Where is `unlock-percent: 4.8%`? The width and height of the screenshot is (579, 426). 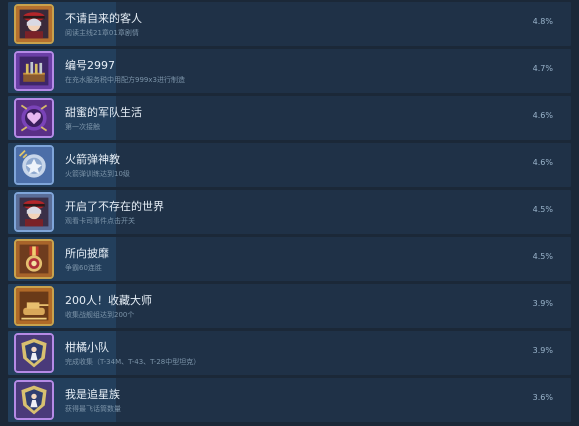 unlock-percent: 4.8% is located at coordinates (542, 21).